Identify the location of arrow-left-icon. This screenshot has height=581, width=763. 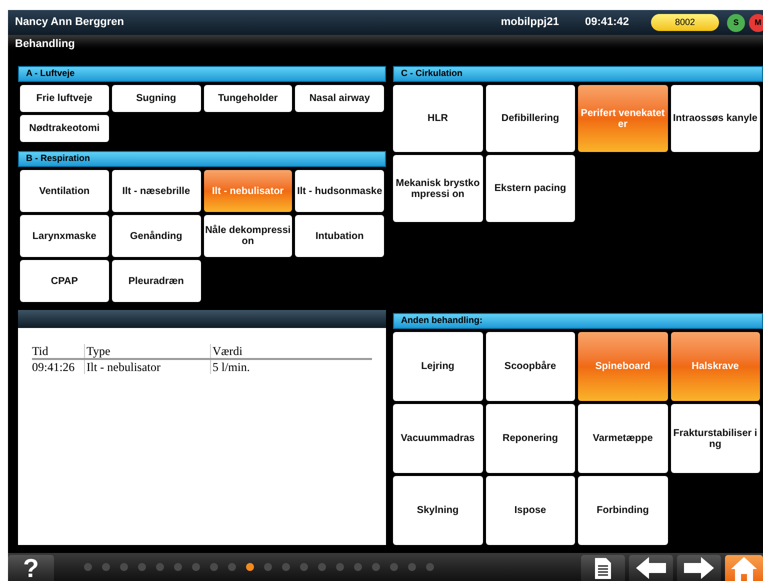
(651, 568).